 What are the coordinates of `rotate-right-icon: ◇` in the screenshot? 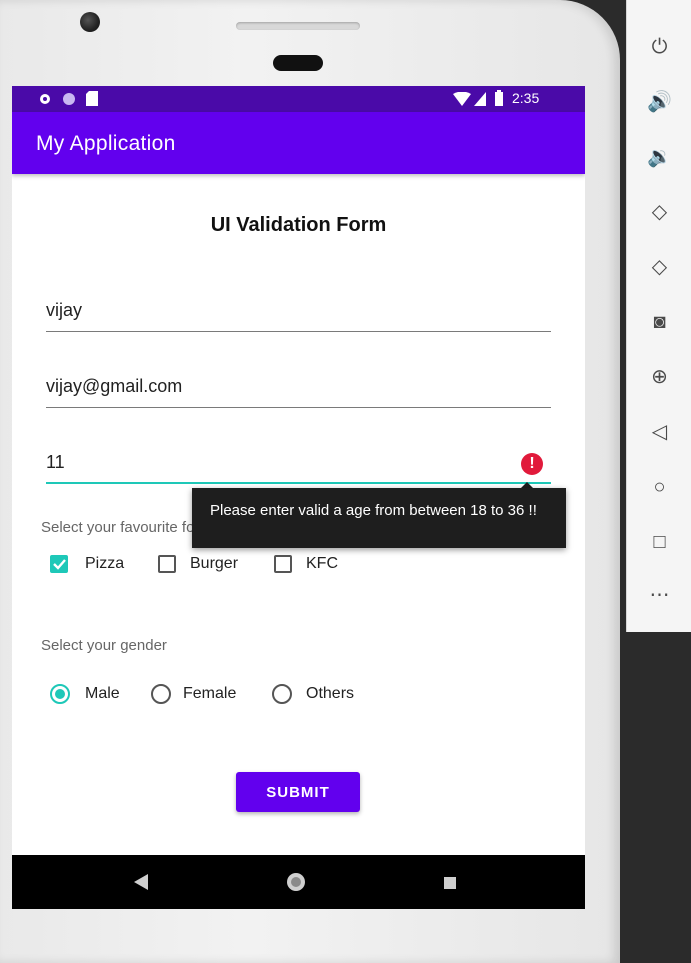 It's located at (659, 267).